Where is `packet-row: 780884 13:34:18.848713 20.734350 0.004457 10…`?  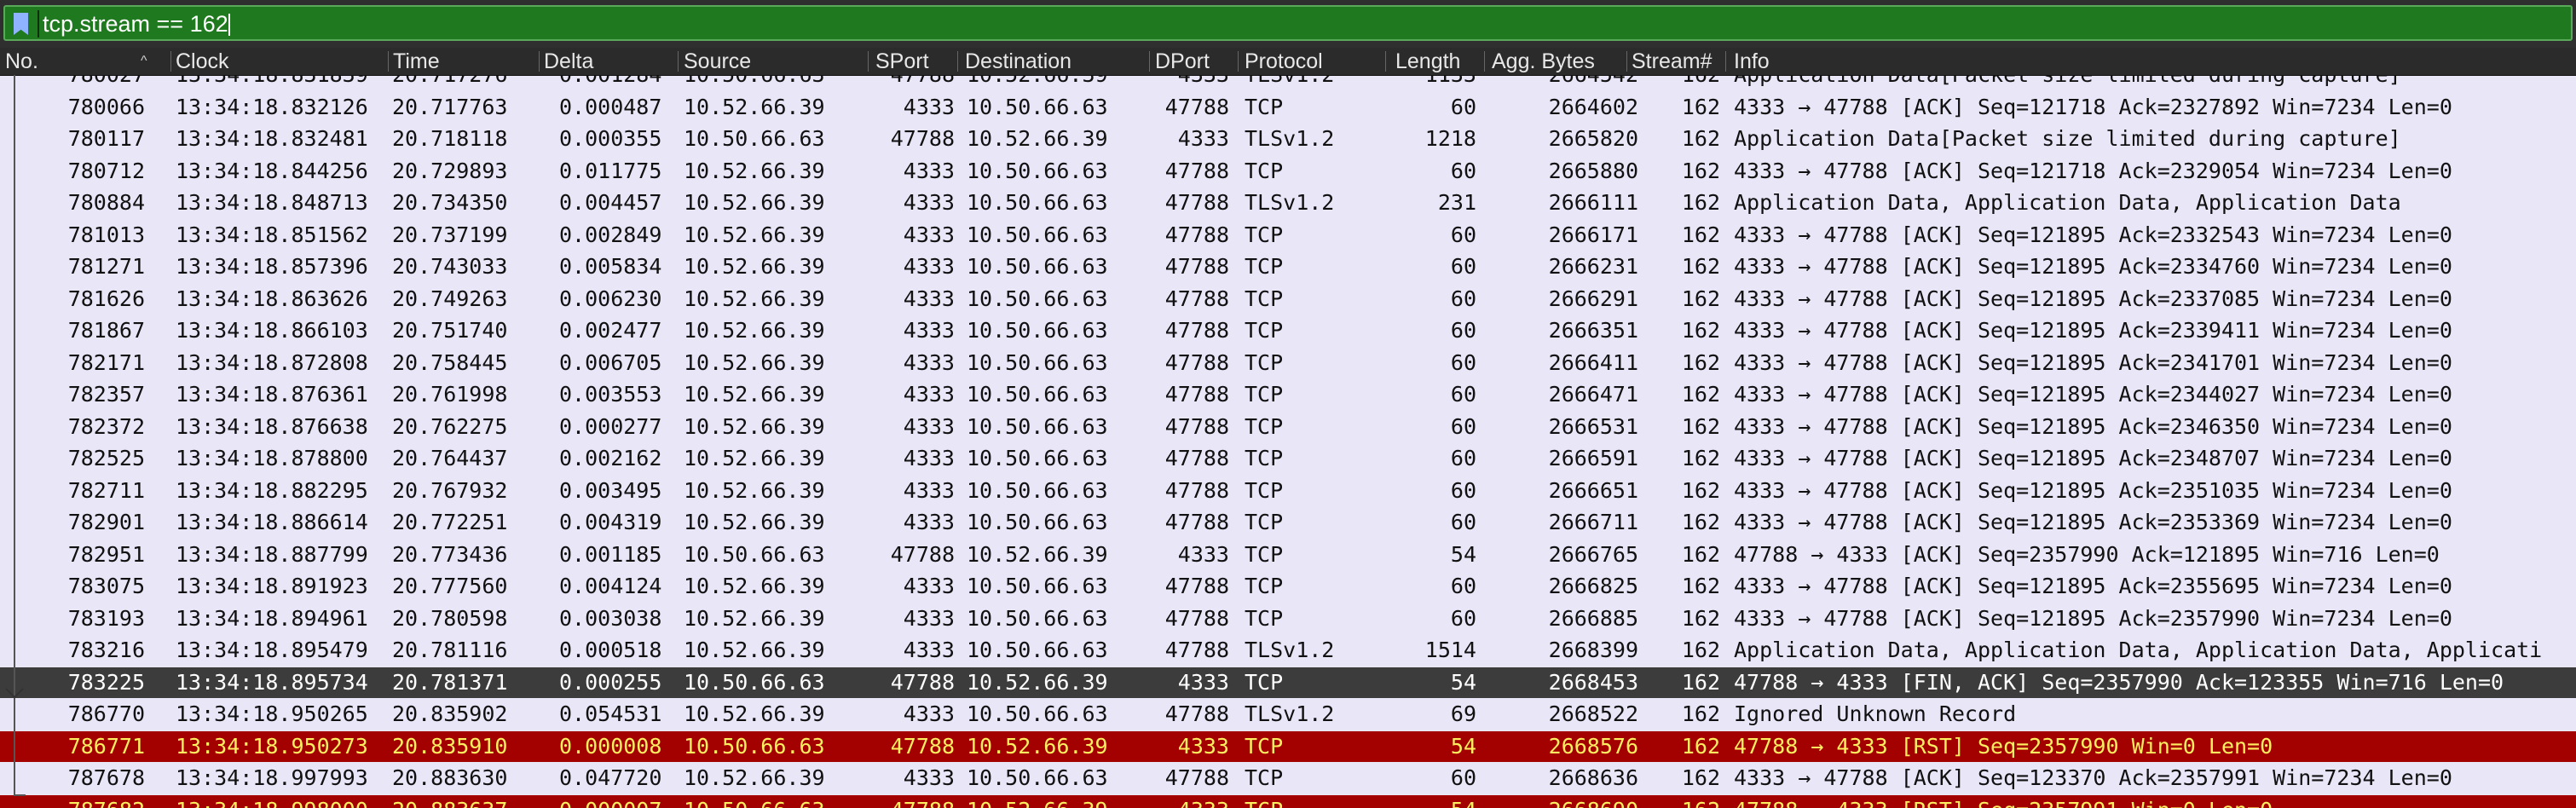 packet-row: 780884 13:34:18.848713 20.734350 0.004457 10… is located at coordinates (1288, 203).